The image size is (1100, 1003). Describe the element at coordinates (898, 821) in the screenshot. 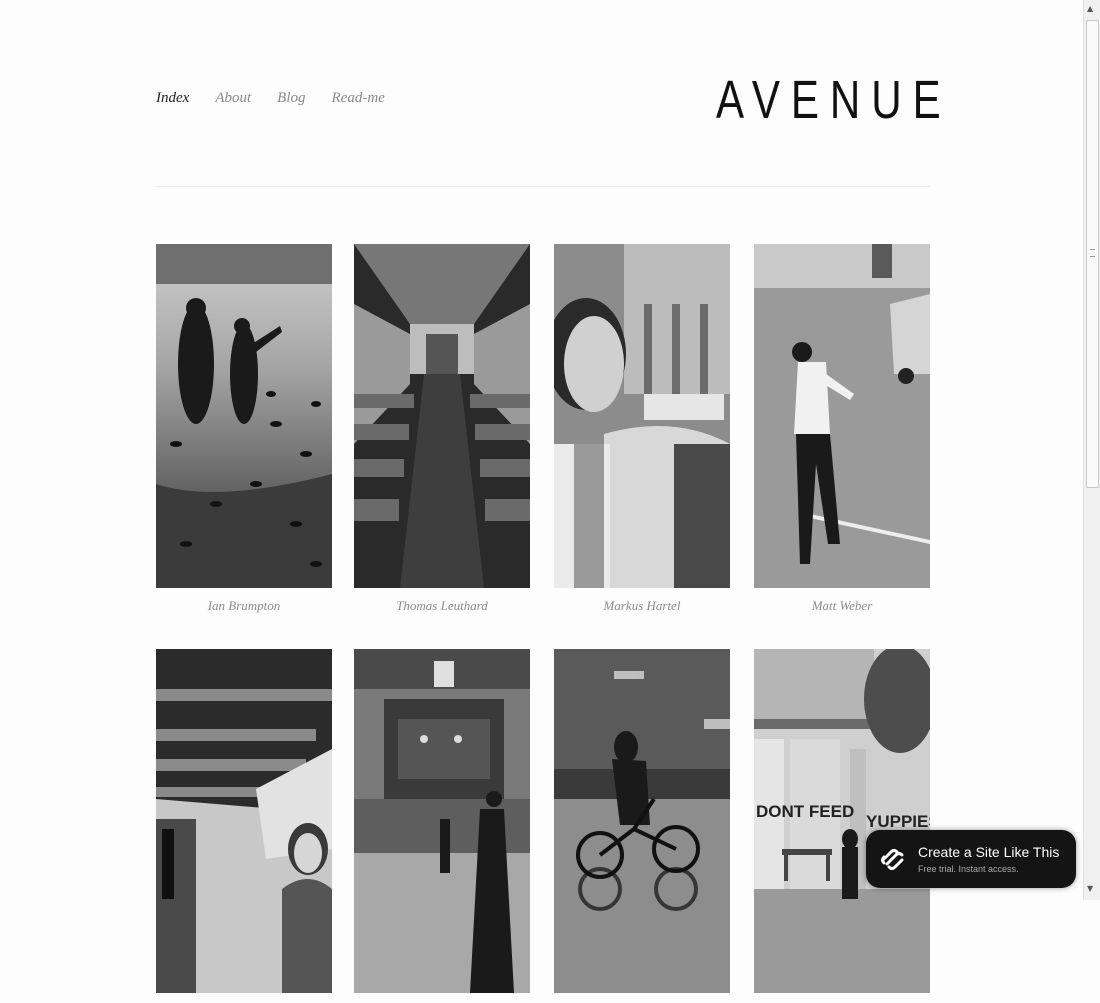

I see `graffiti-text-2: YUPPIES` at that location.